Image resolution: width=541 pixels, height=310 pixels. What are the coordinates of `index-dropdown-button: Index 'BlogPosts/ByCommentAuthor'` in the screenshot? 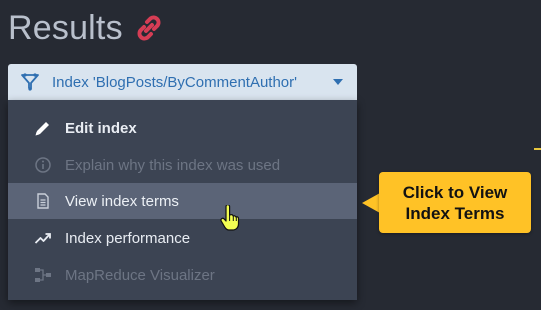 It's located at (182, 82).